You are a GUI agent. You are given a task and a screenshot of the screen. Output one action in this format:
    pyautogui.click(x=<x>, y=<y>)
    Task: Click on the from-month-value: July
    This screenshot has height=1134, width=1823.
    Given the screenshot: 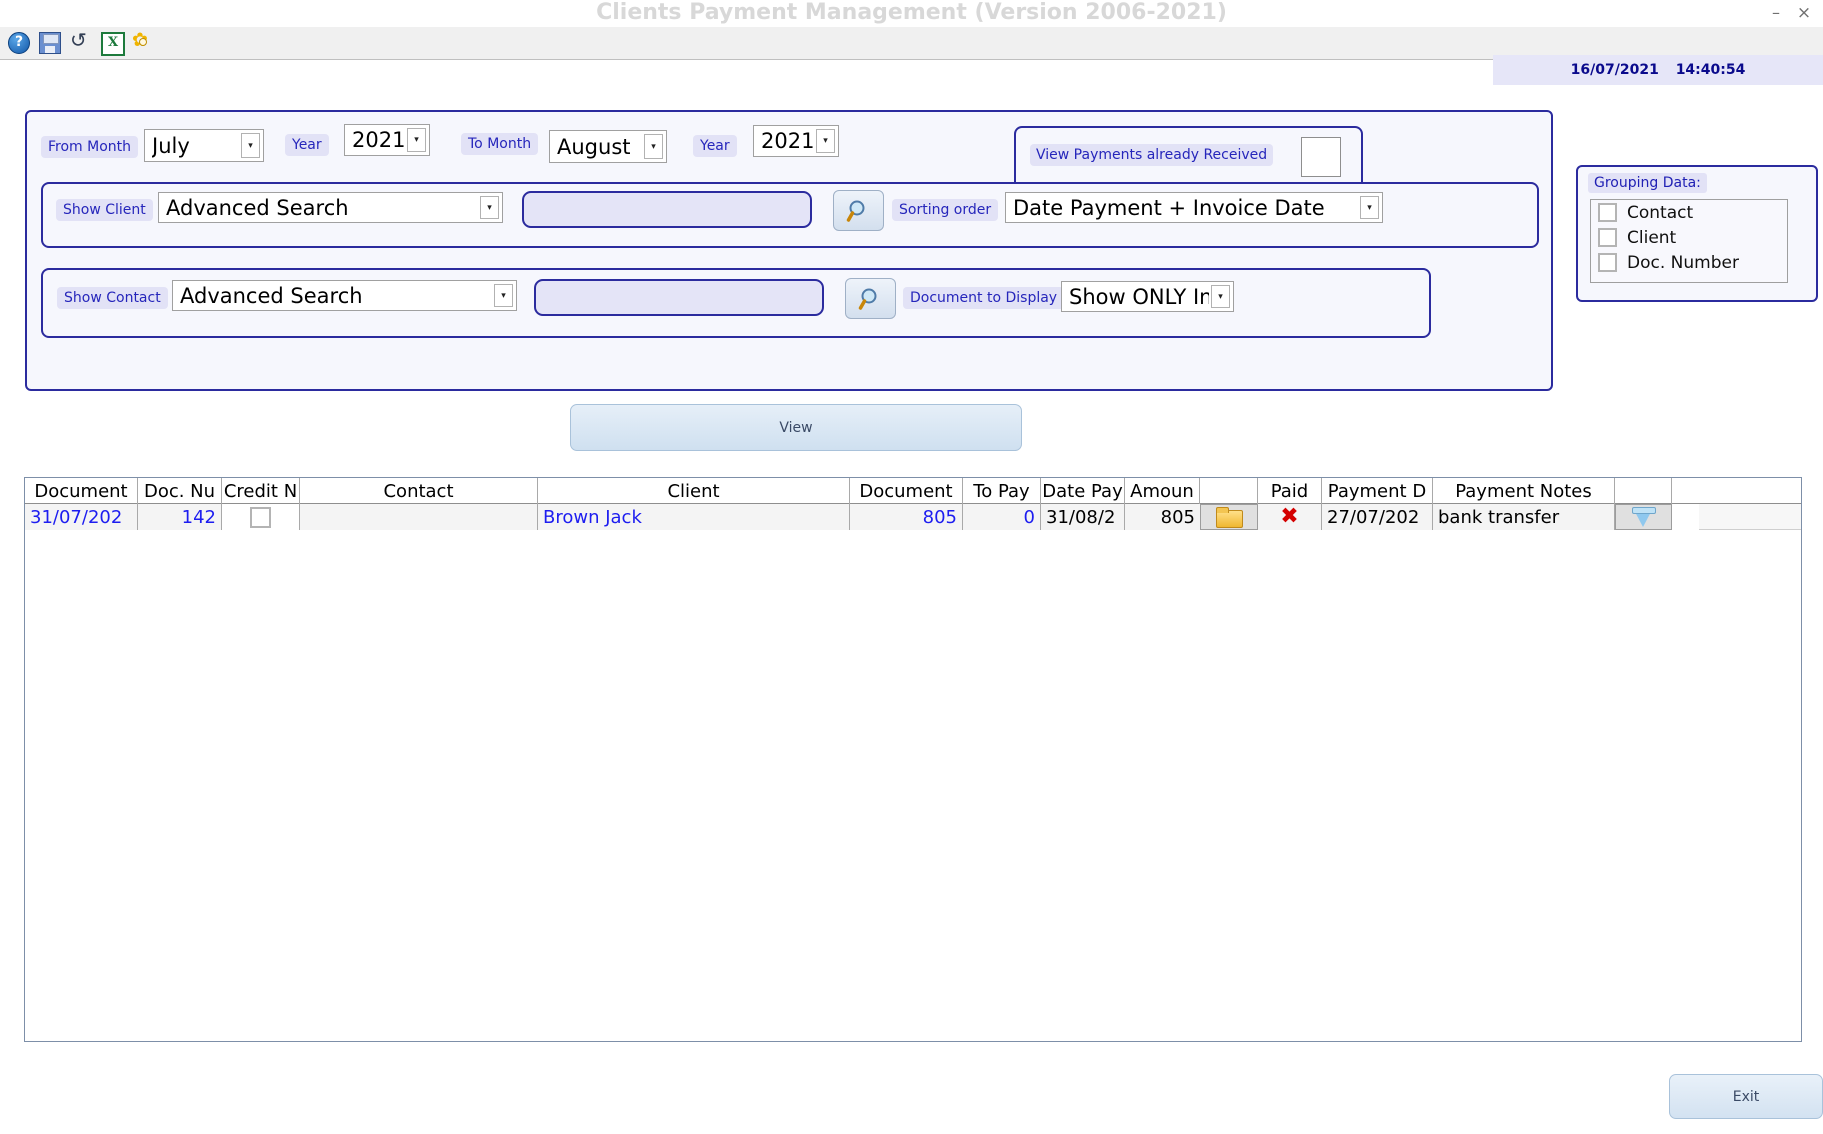 What is the action you would take?
    pyautogui.click(x=171, y=145)
    